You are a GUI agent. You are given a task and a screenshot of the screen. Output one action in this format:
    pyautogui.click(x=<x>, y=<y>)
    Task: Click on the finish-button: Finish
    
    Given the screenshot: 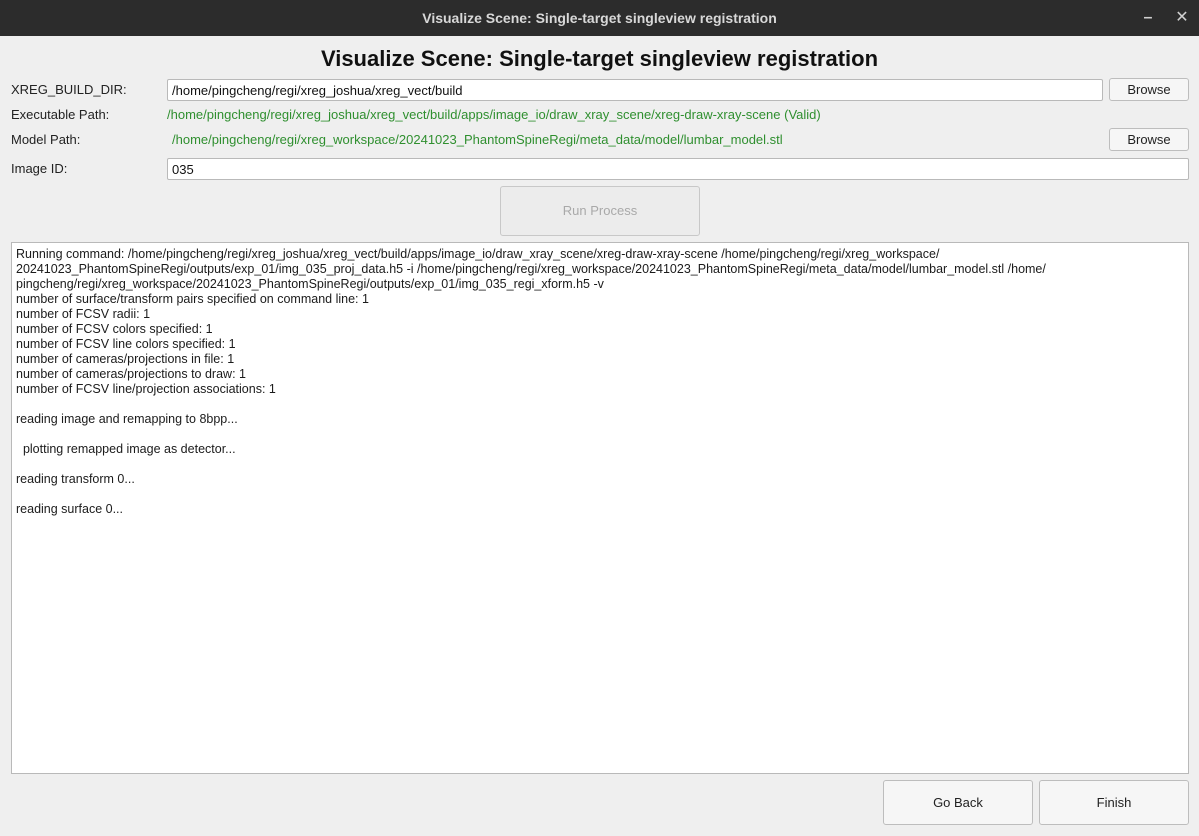 What is the action you would take?
    pyautogui.click(x=1114, y=802)
    